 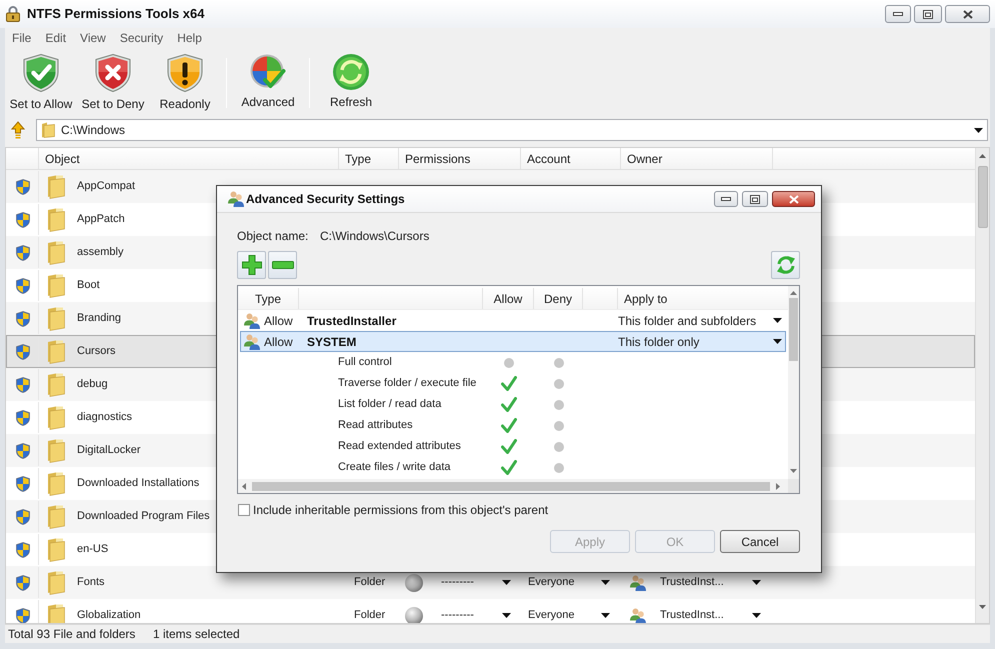 What do you see at coordinates (106, 186) in the screenshot?
I see `folder-name: AppCompat` at bounding box center [106, 186].